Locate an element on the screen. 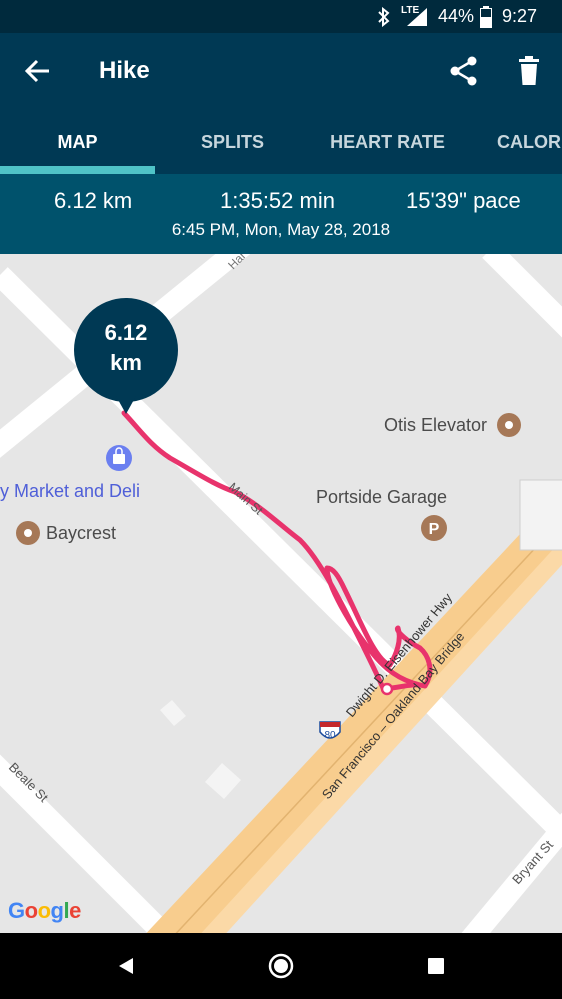  clock: 9:27 is located at coordinates (520, 16).